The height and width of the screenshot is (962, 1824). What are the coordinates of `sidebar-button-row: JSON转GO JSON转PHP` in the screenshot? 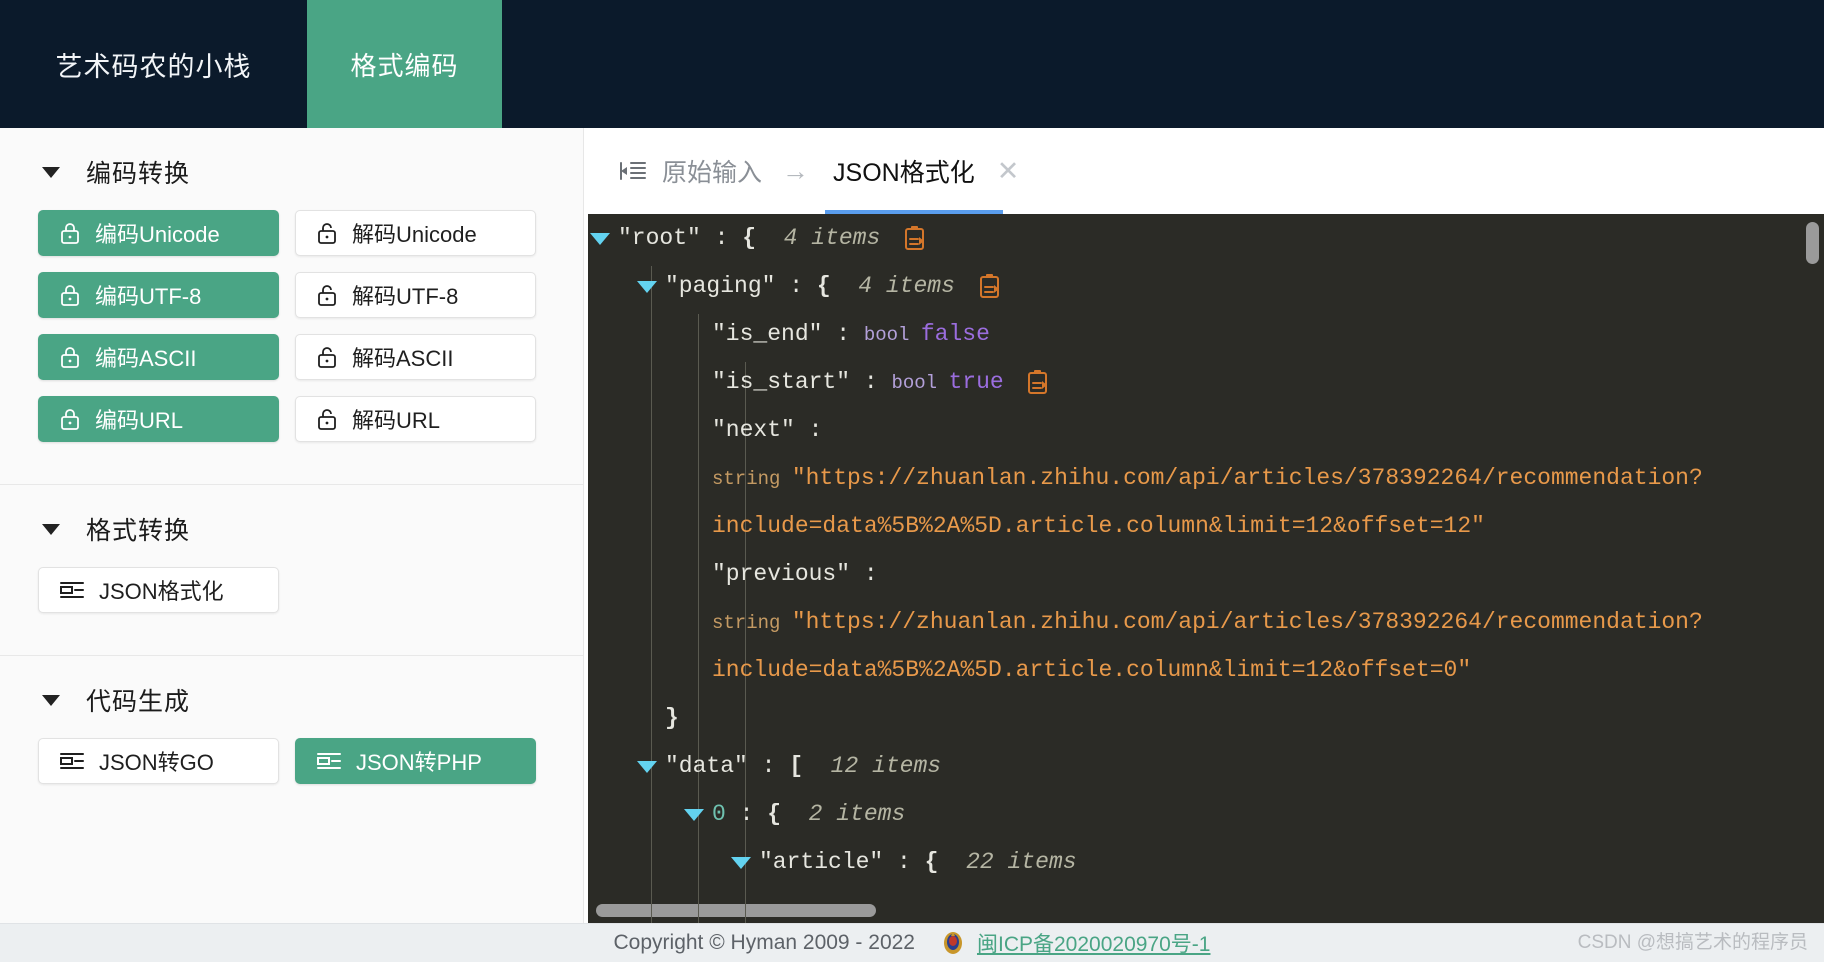 It's located at (310, 761).